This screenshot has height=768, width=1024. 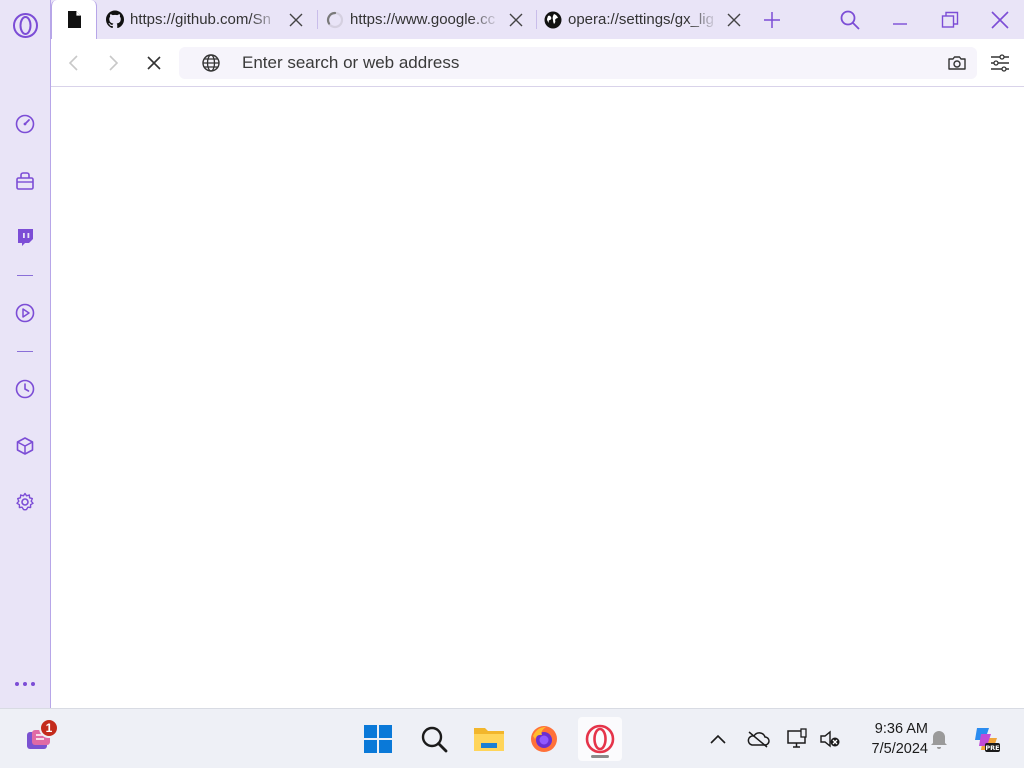 I want to click on svg-text: PRE, so click(x=992, y=748).